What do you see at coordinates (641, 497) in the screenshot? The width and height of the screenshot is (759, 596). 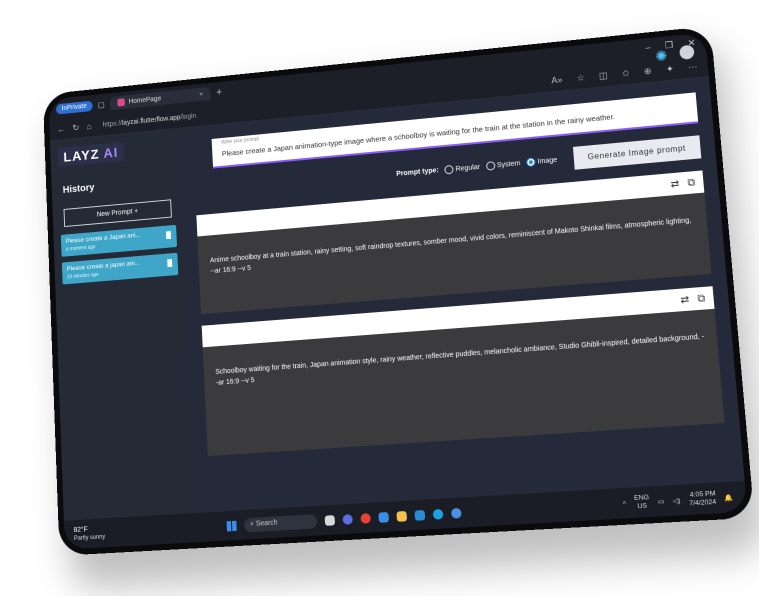 I see `lang-top: ENG` at bounding box center [641, 497].